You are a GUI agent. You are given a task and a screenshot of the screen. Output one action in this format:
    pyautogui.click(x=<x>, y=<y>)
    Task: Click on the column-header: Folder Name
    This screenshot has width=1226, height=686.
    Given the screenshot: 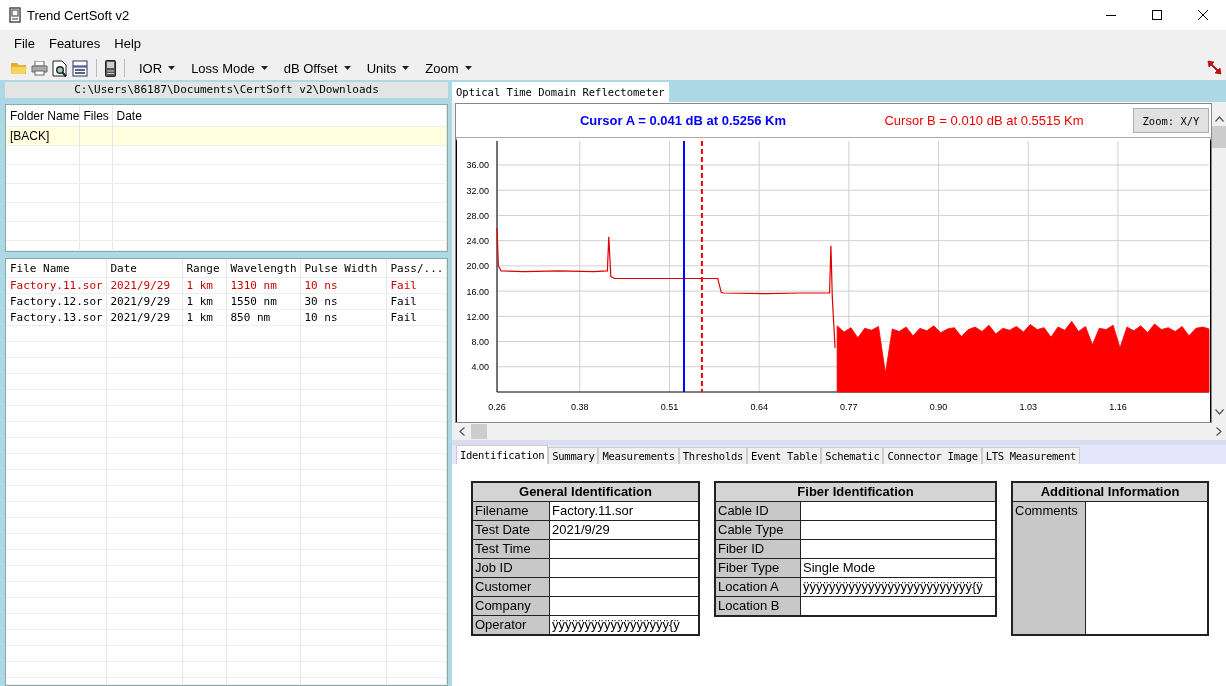 What is the action you would take?
    pyautogui.click(x=42, y=116)
    